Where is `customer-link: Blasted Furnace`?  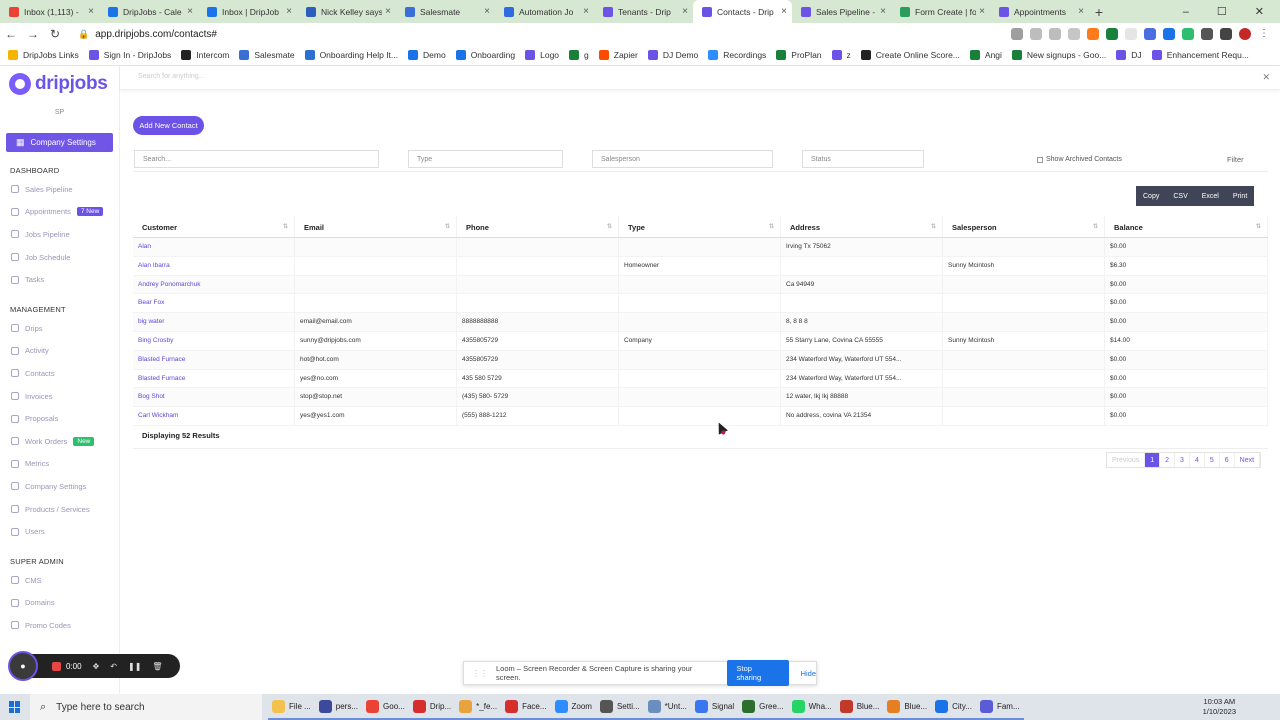
customer-link: Blasted Furnace is located at coordinates (214, 378).